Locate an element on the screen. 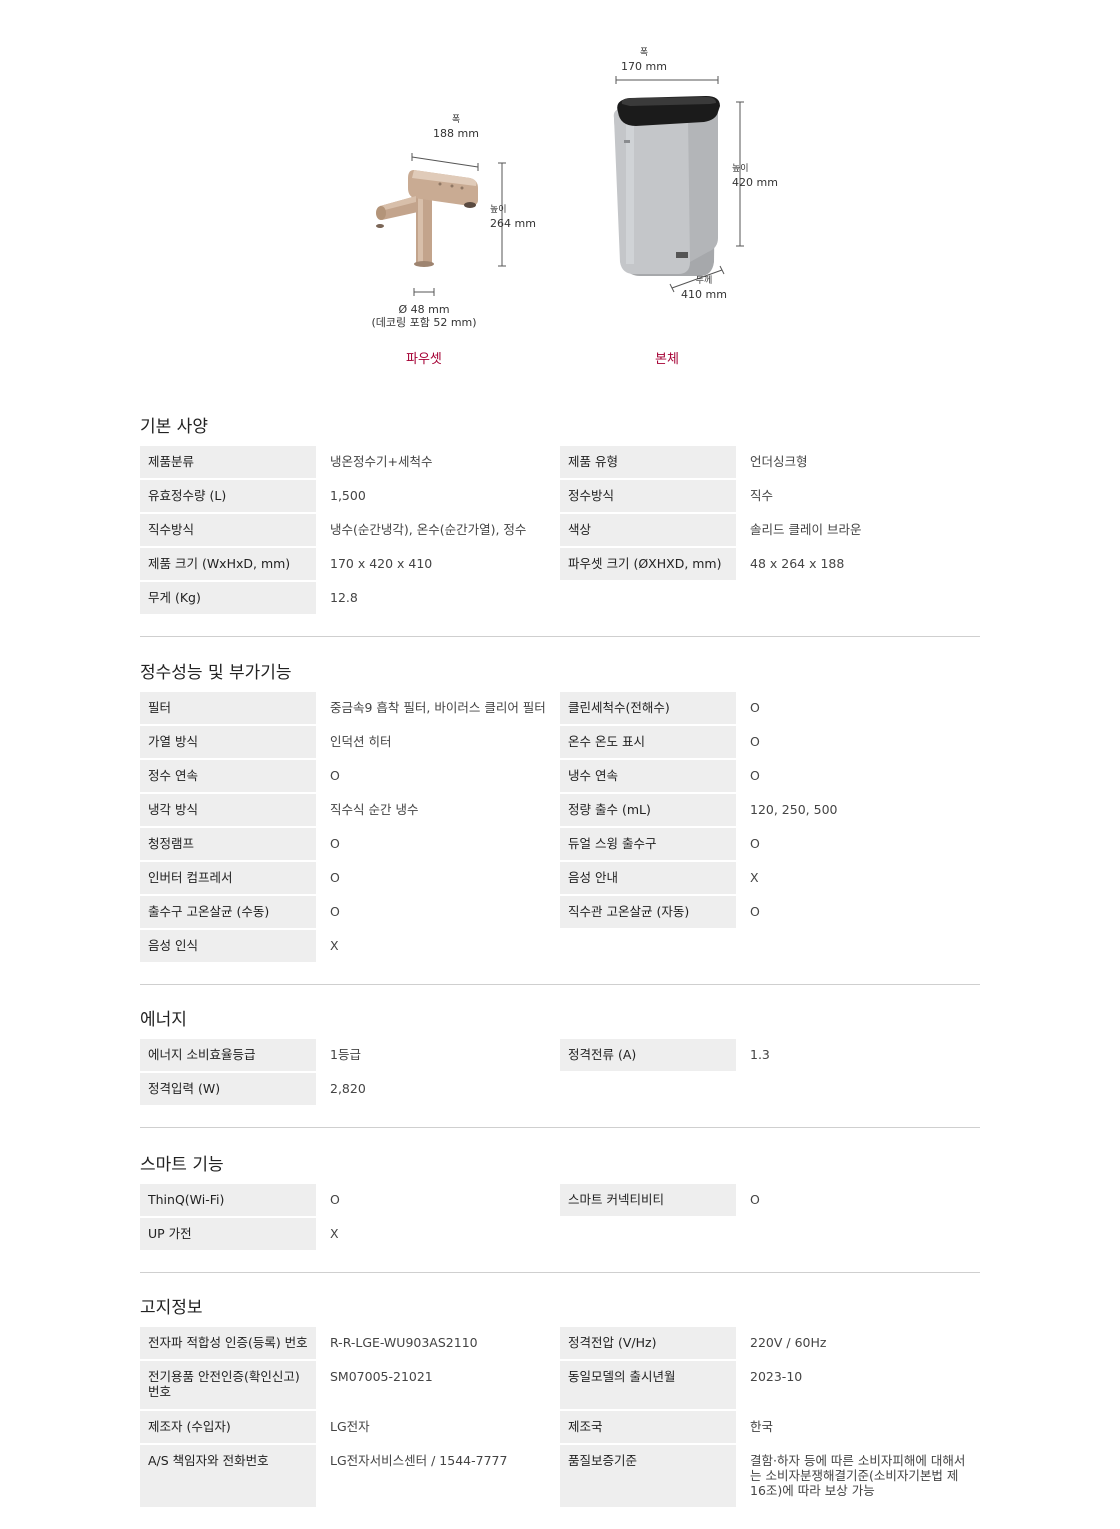 This screenshot has width=1120, height=1529. spec-label: 정격전류 (A) is located at coordinates (648, 1055).